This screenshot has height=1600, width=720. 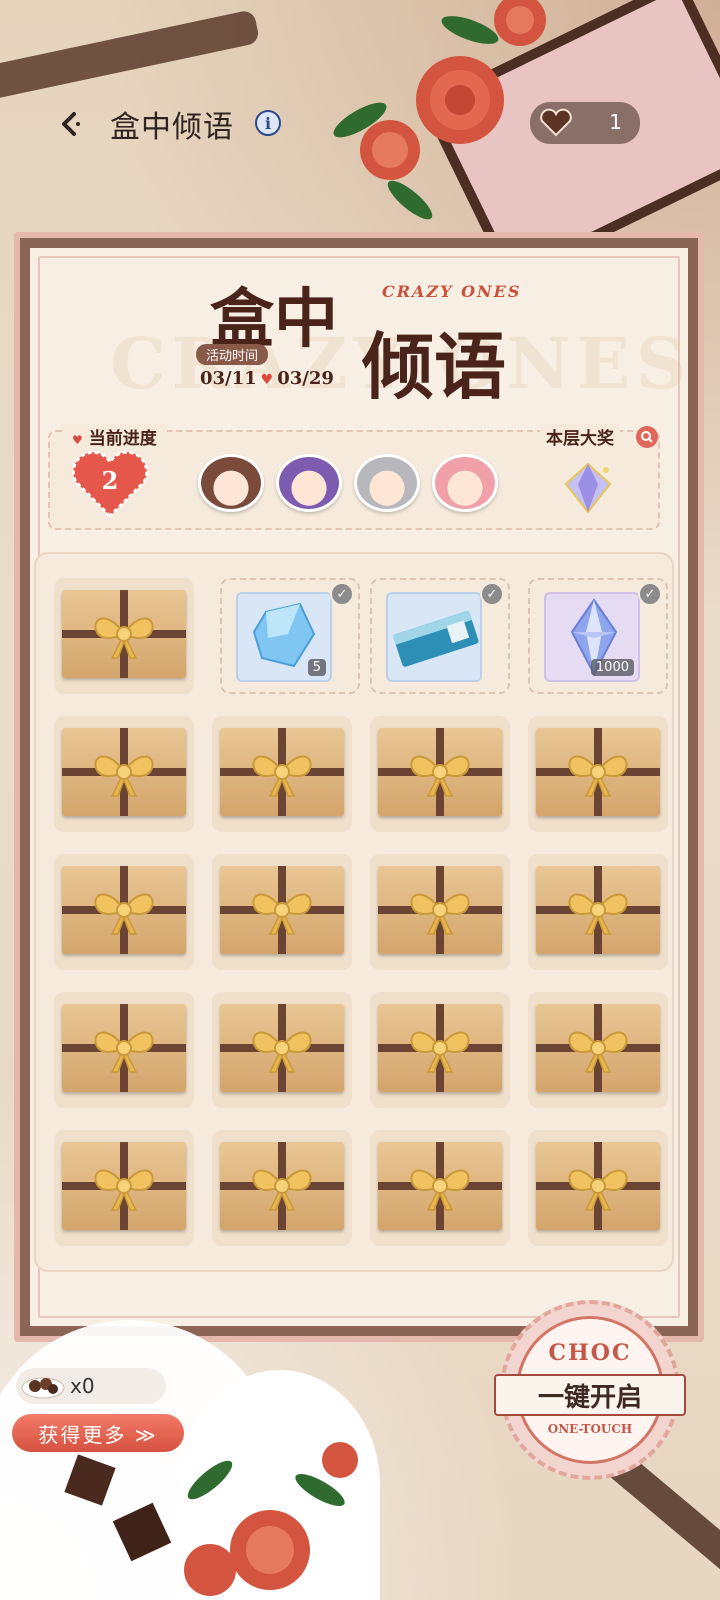 What do you see at coordinates (82, 1386) in the screenshot?
I see `chocolate-inventory-count: x0` at bounding box center [82, 1386].